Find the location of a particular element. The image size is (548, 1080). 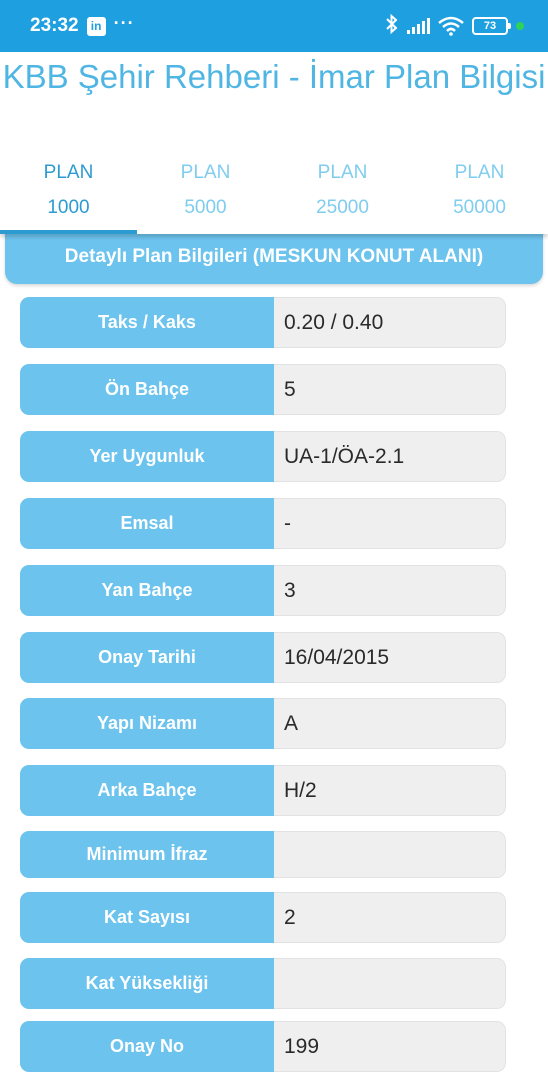

detail-value: 16/04/2015 is located at coordinates (390, 657).